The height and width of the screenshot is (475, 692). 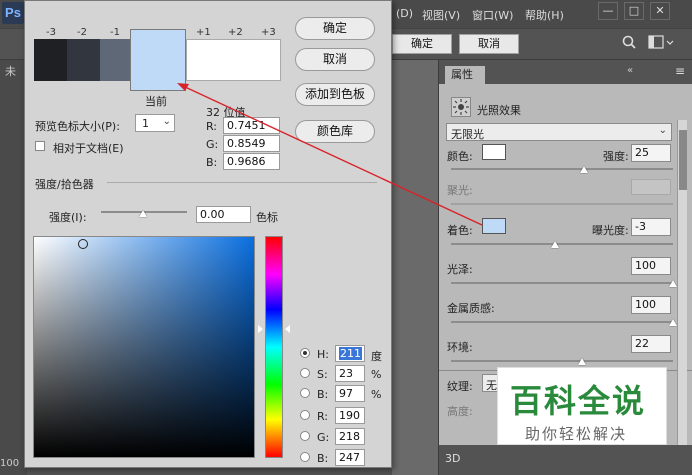 What do you see at coordinates (233, 60) in the screenshot?
I see `swatch-plus` at bounding box center [233, 60].